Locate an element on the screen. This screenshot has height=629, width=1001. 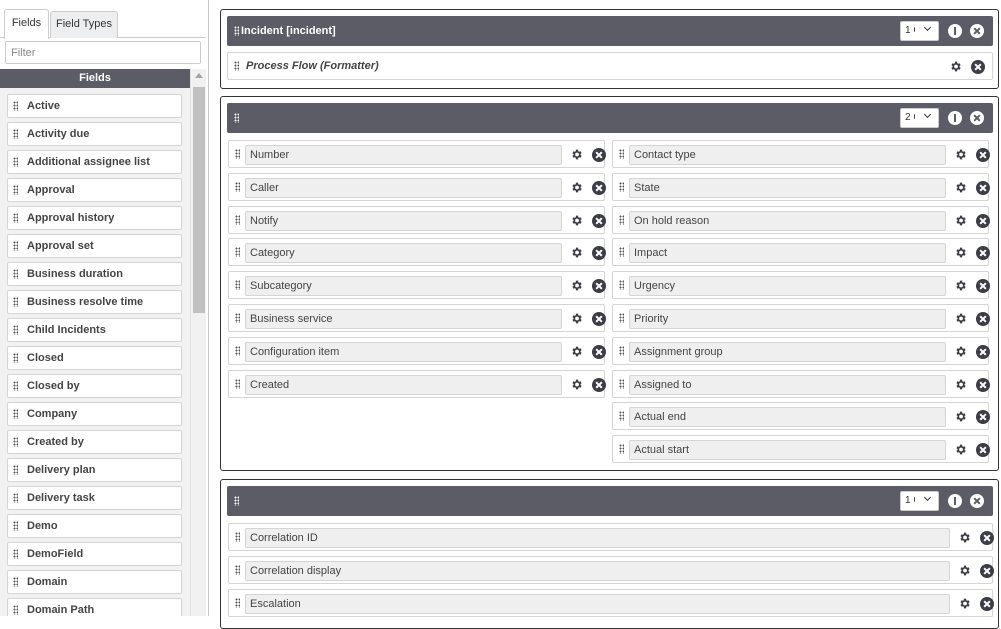
form-field-row: Notify is located at coordinates (417, 219).